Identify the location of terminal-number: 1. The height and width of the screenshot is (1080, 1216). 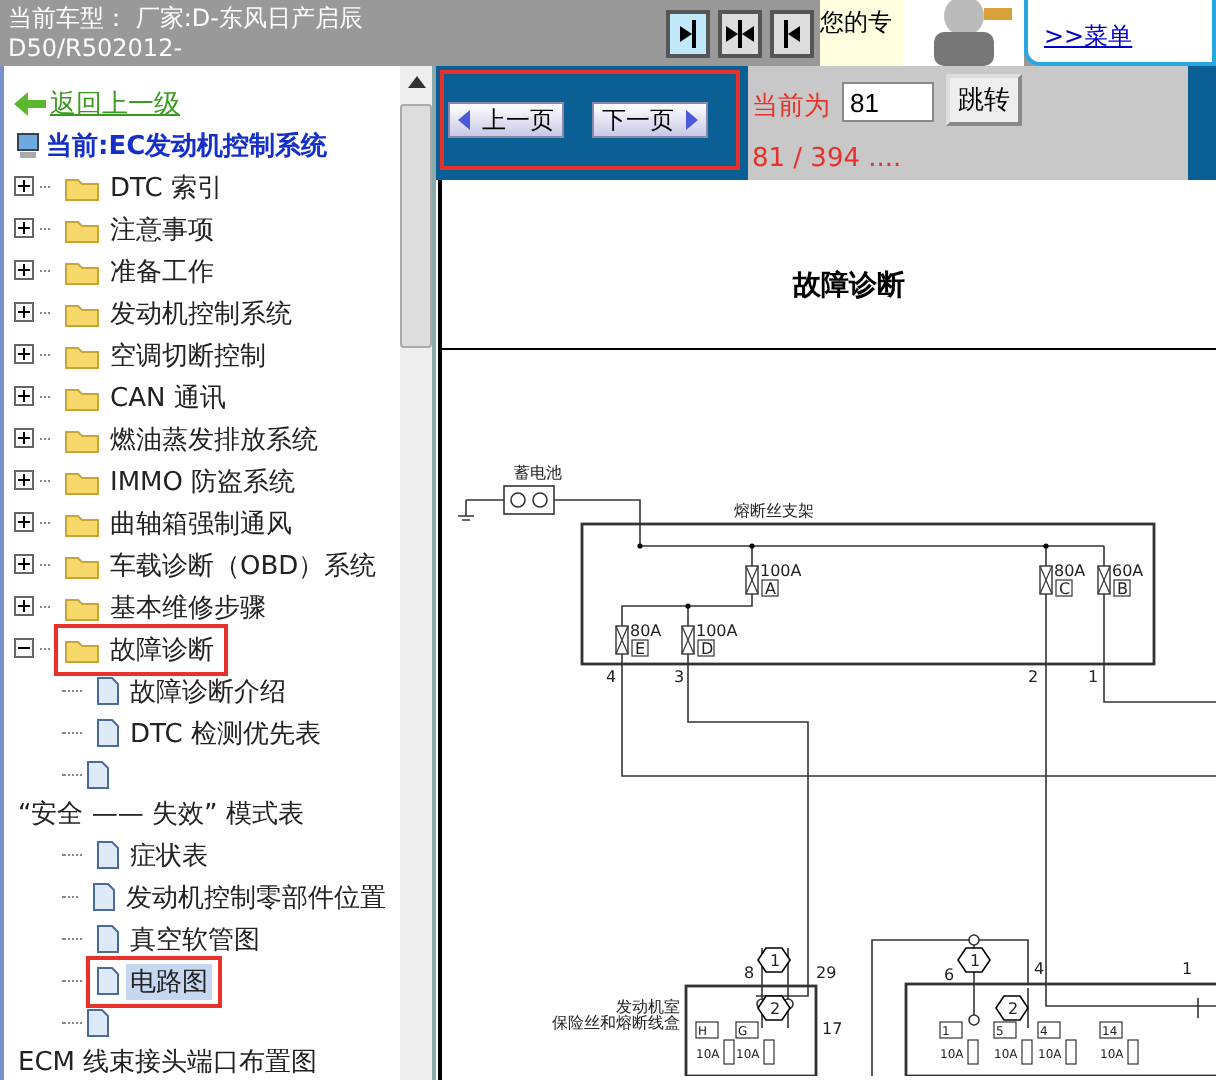
(1187, 969).